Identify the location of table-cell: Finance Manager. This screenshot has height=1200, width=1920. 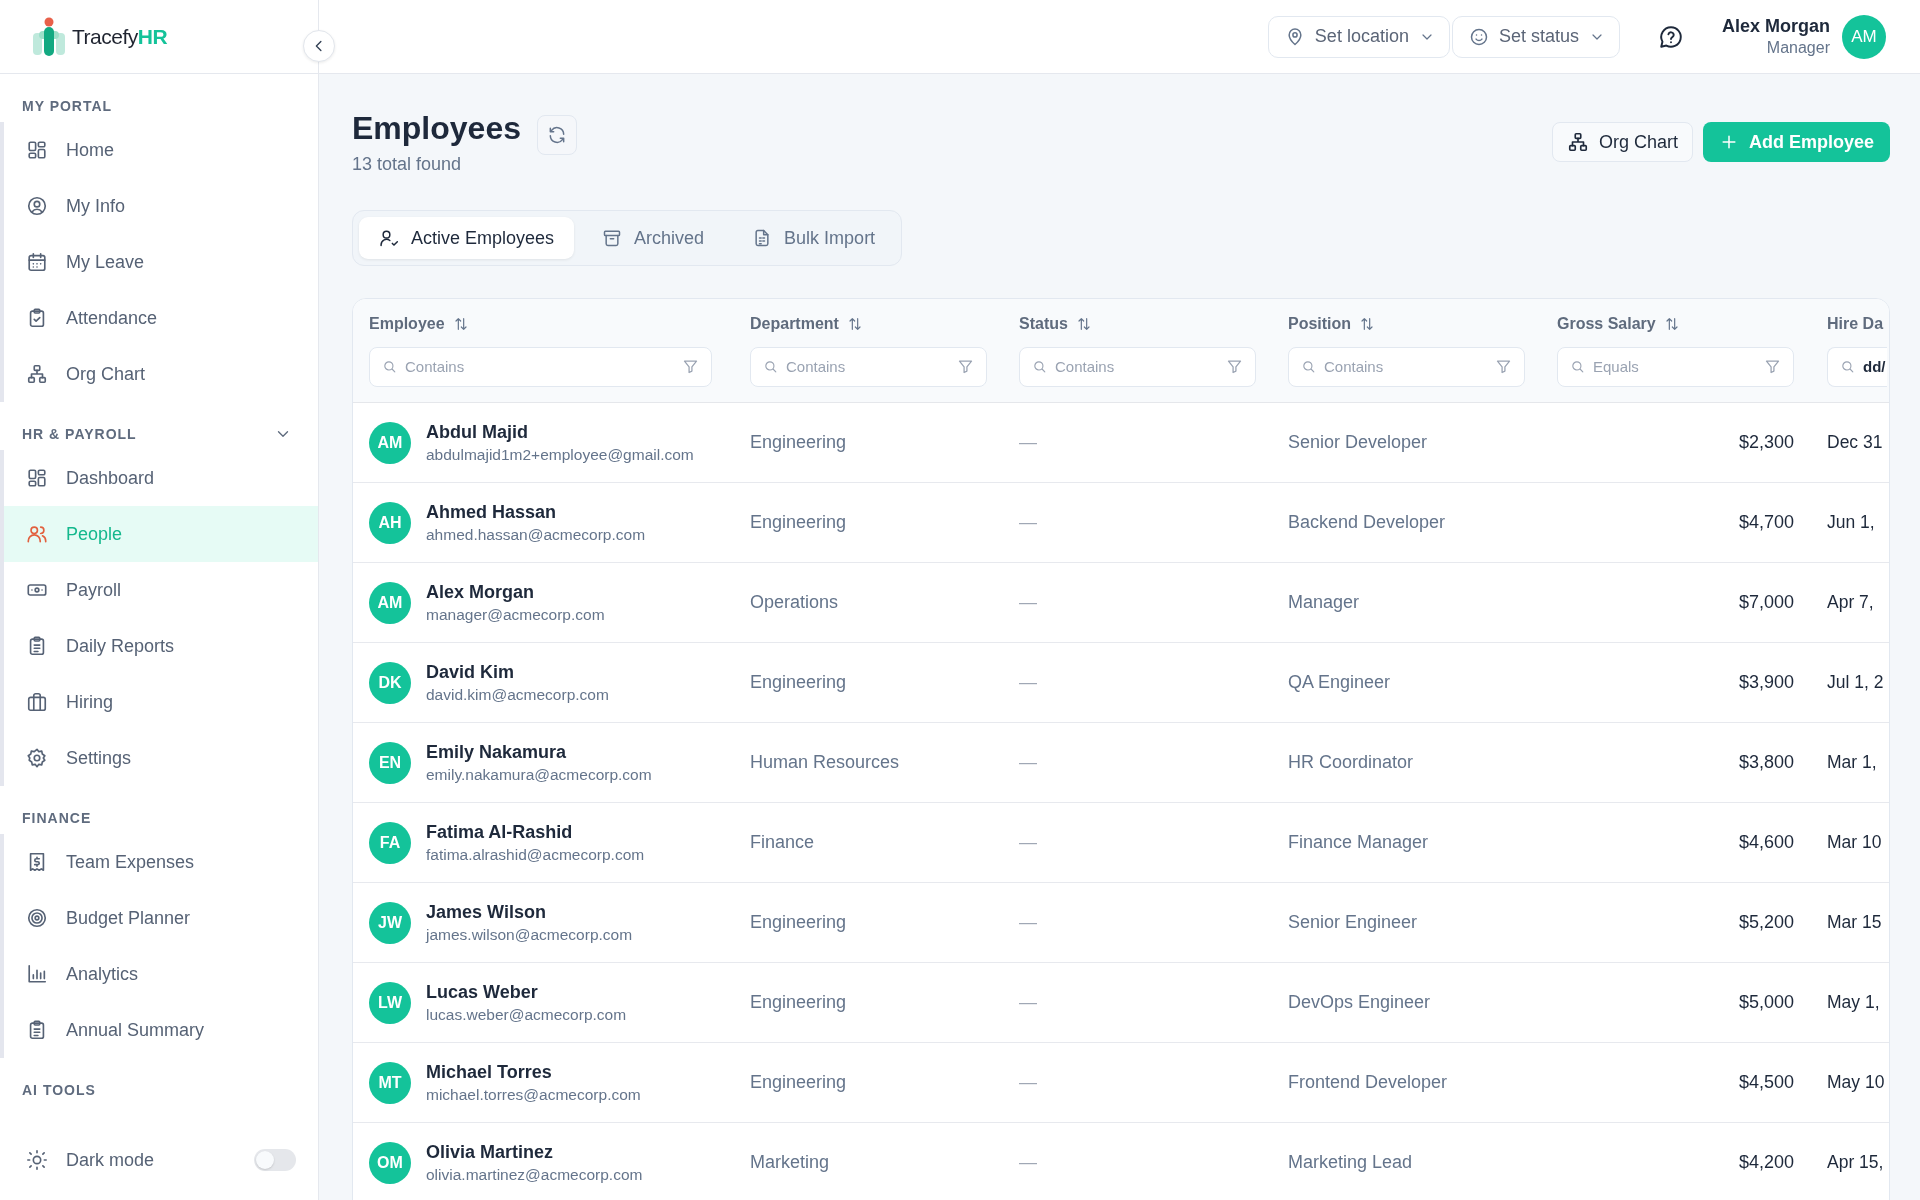
(1358, 842).